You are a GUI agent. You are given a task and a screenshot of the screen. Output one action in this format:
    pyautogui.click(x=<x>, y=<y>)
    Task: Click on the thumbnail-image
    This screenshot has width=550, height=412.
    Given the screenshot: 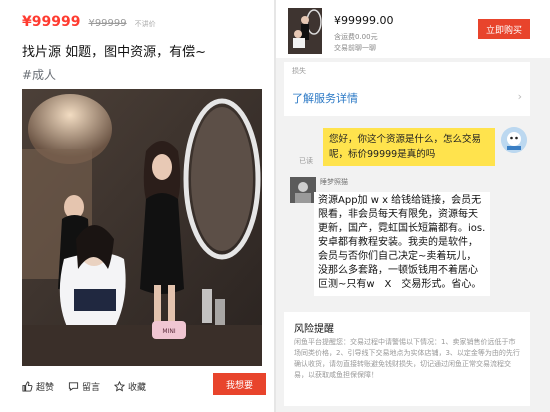 What is the action you would take?
    pyautogui.click(x=305, y=31)
    